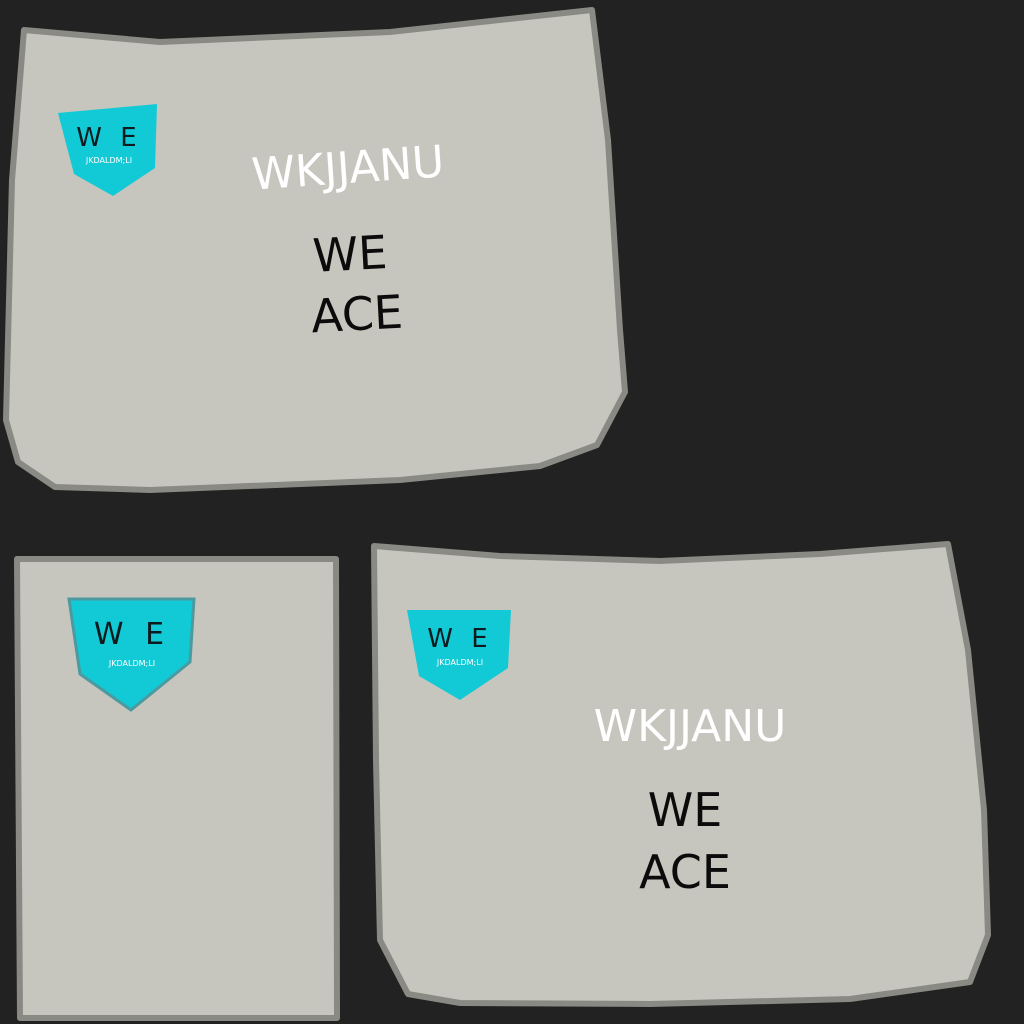  What do you see at coordinates (685, 872) in the screenshot?
I see `panel-bottom-line-2: ACE` at bounding box center [685, 872].